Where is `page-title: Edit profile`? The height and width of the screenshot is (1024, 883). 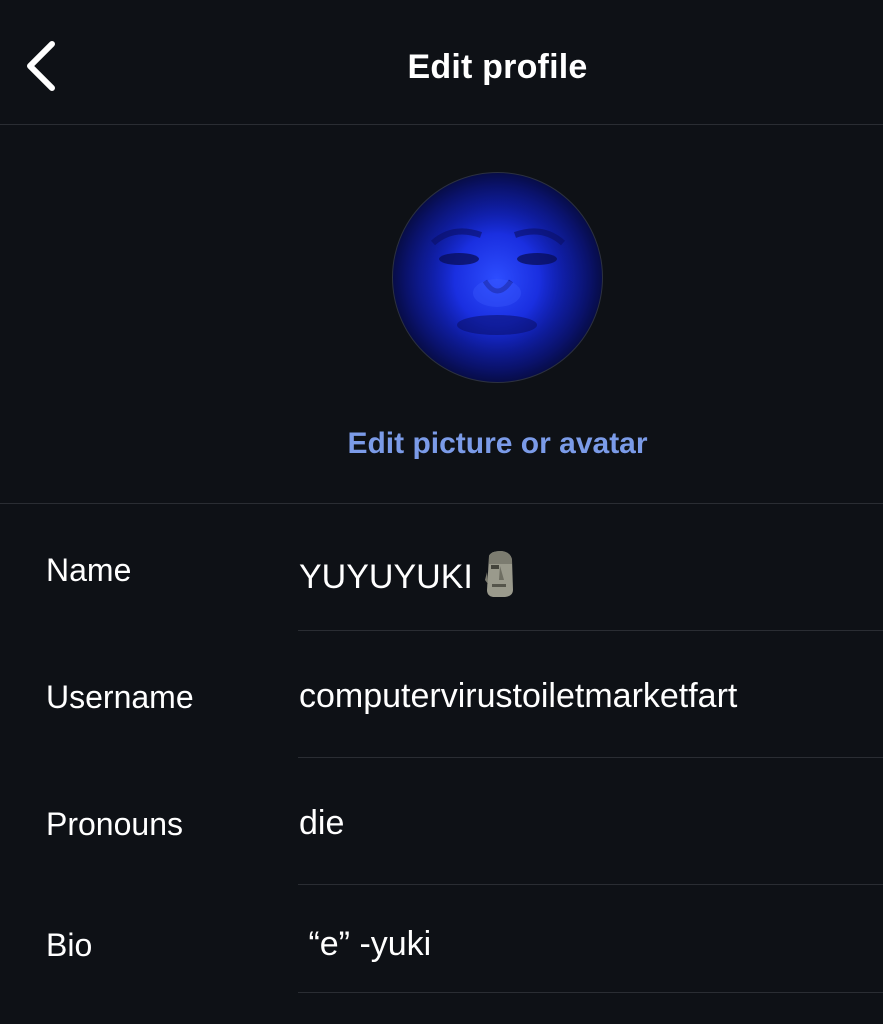 page-title: Edit profile is located at coordinates (497, 67).